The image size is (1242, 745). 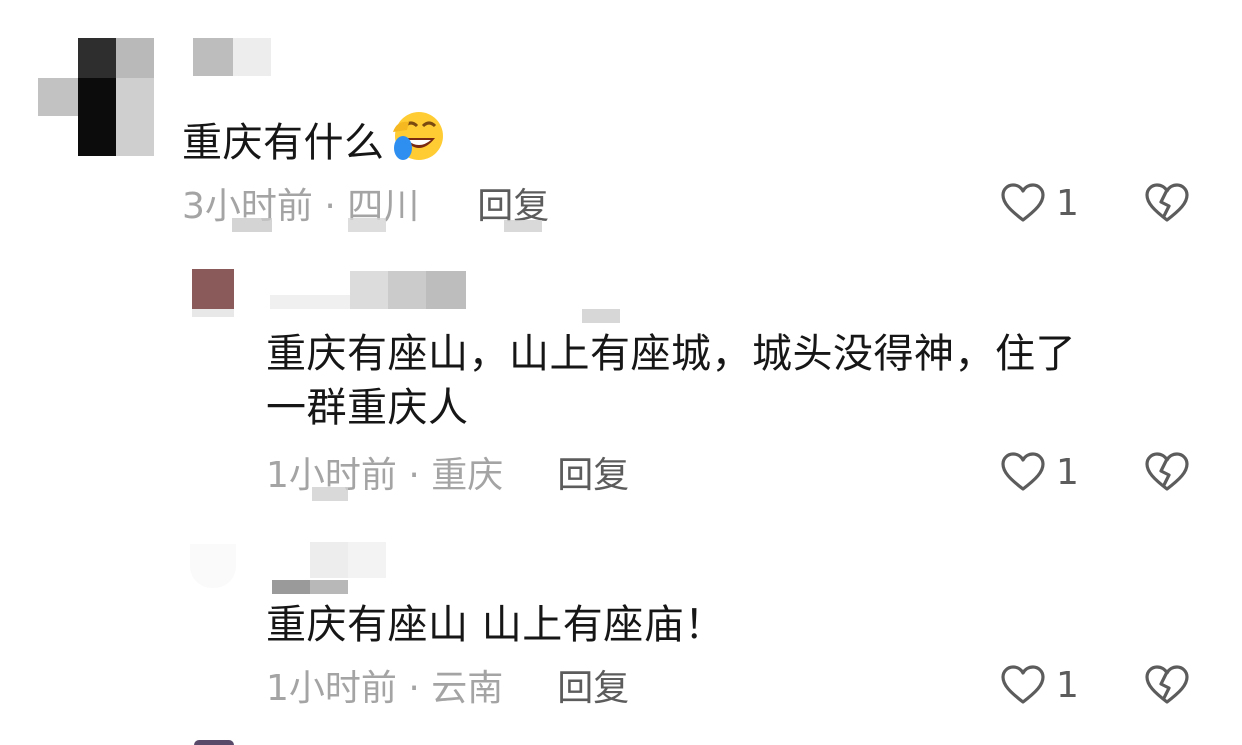 What do you see at coordinates (495, 625) in the screenshot?
I see `comment-text: 重庆有座山 山上有座庙！` at bounding box center [495, 625].